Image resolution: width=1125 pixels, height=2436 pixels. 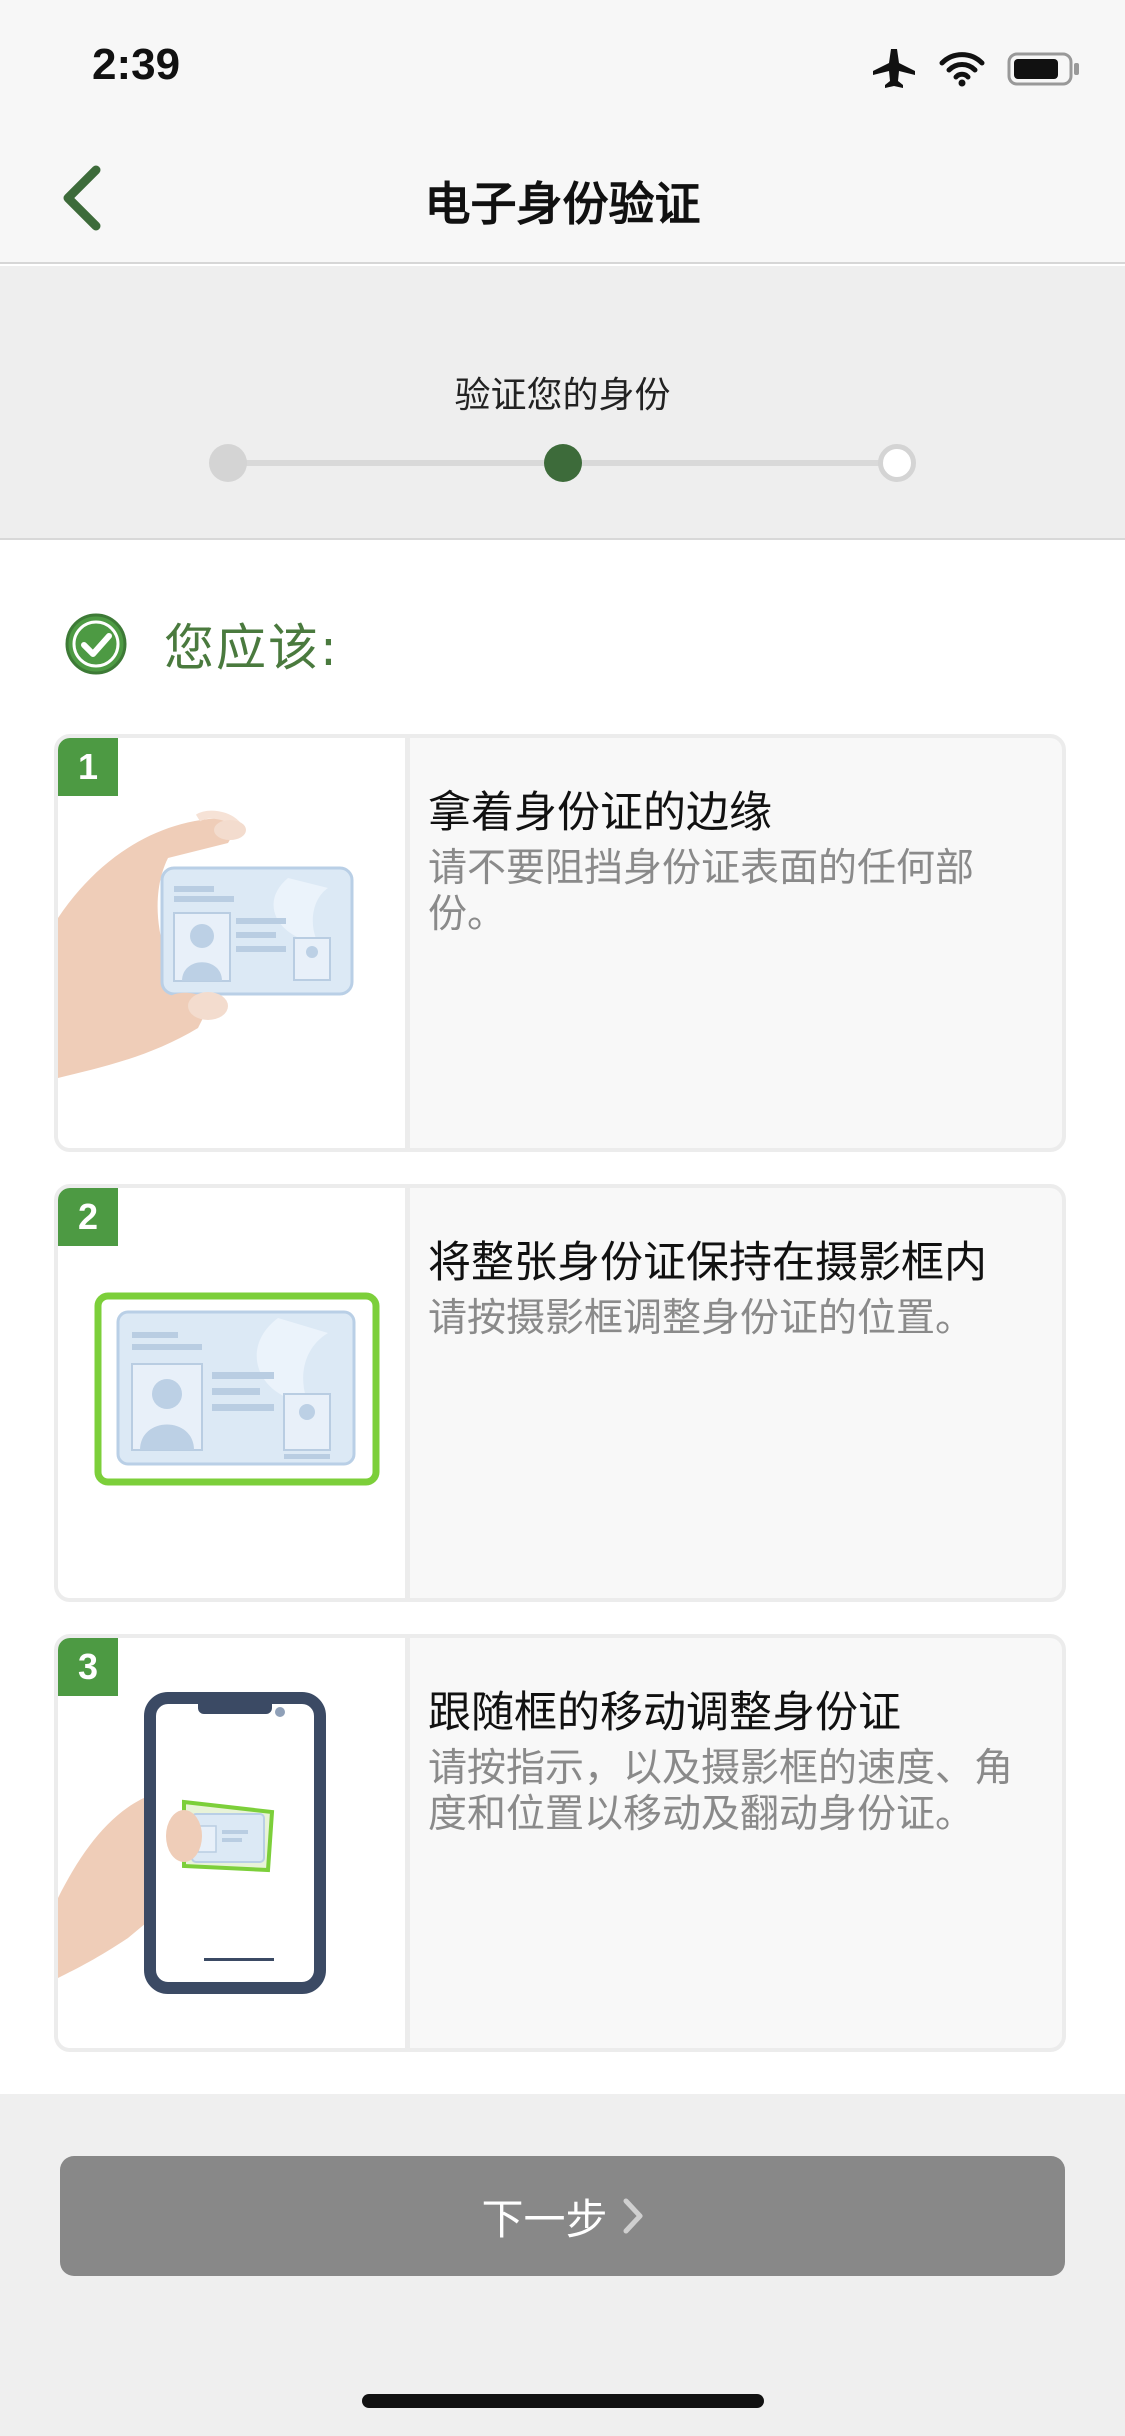 What do you see at coordinates (1043, 69) in the screenshot?
I see `battery-icon` at bounding box center [1043, 69].